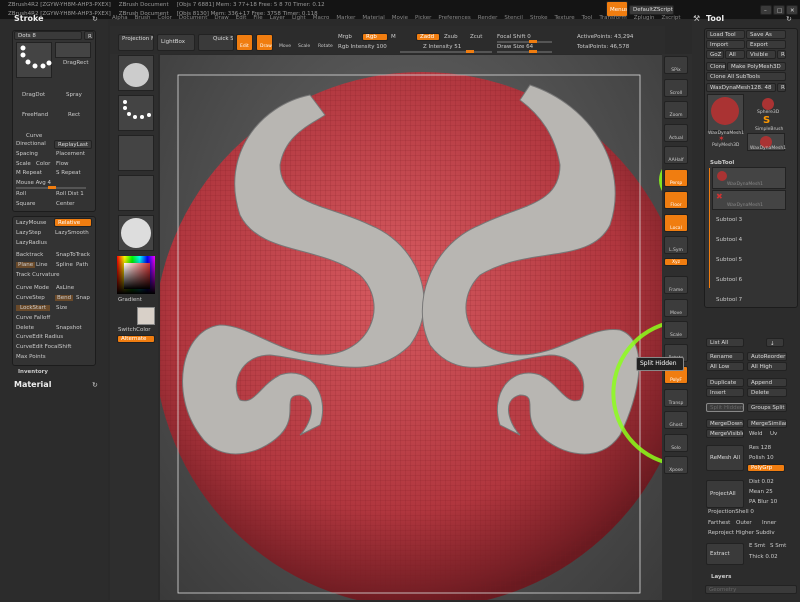  I want to click on spacing-slider: Spacing, so click(27, 154).